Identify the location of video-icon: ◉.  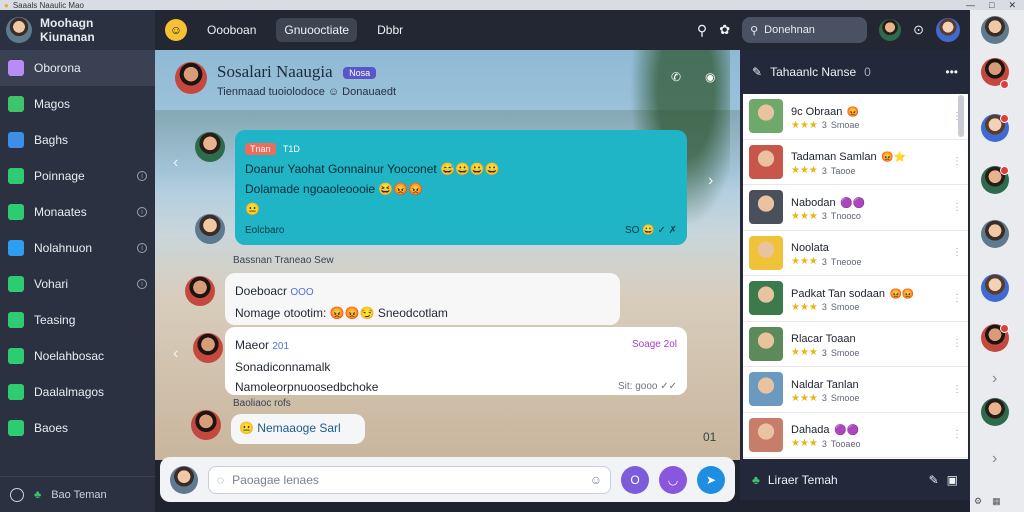
(710, 77).